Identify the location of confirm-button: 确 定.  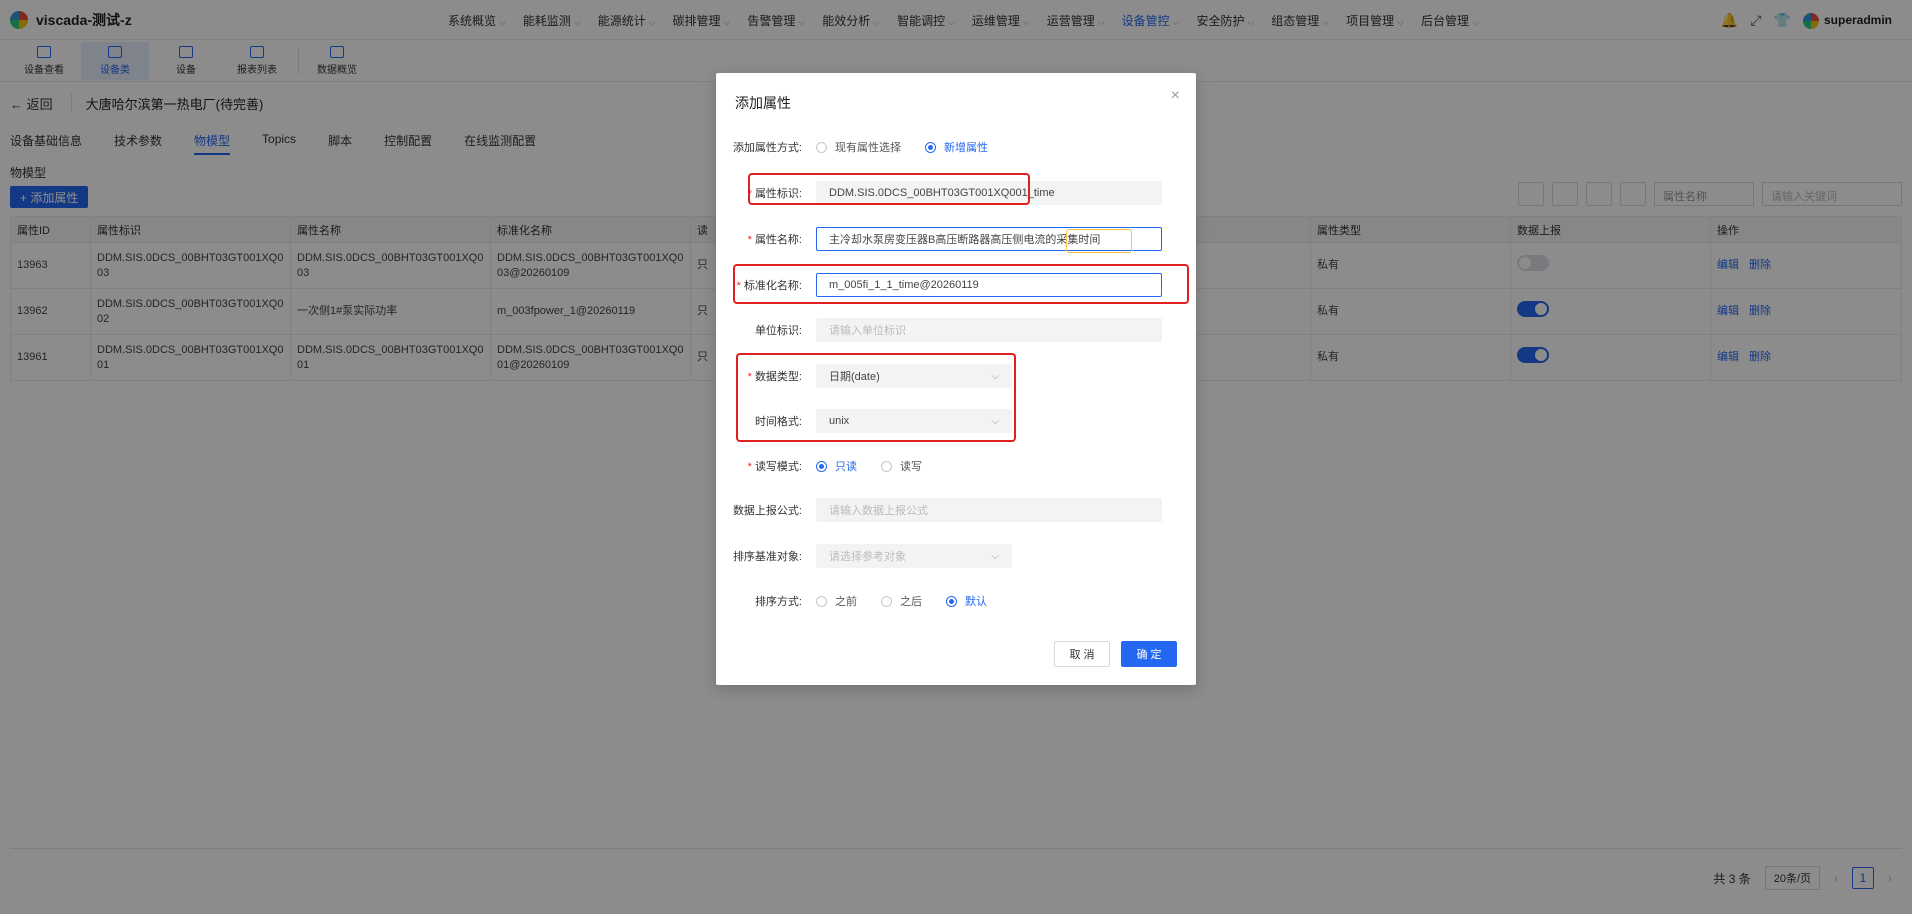
(1149, 654).